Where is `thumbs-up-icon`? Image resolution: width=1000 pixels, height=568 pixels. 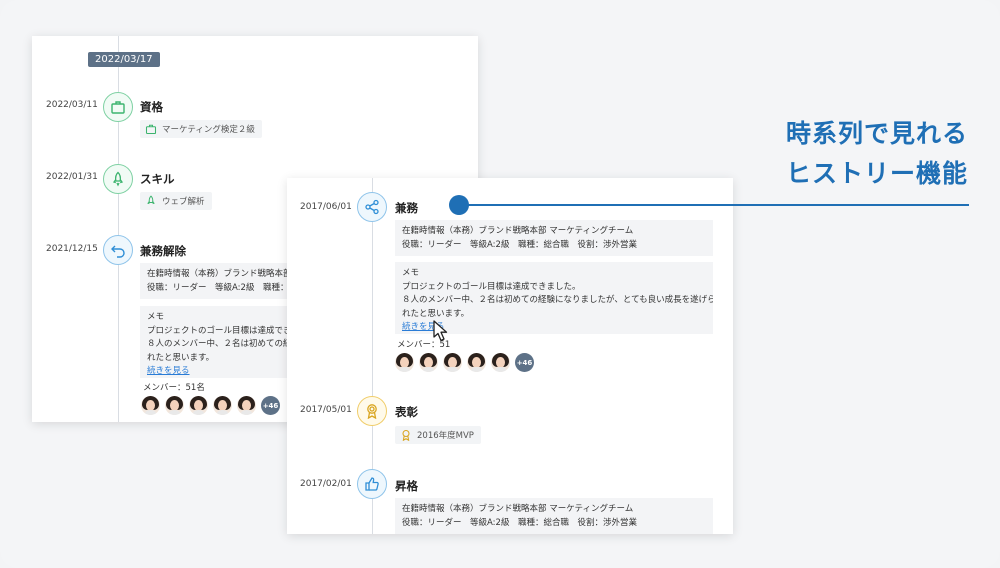
thumbs-up-icon is located at coordinates (372, 484).